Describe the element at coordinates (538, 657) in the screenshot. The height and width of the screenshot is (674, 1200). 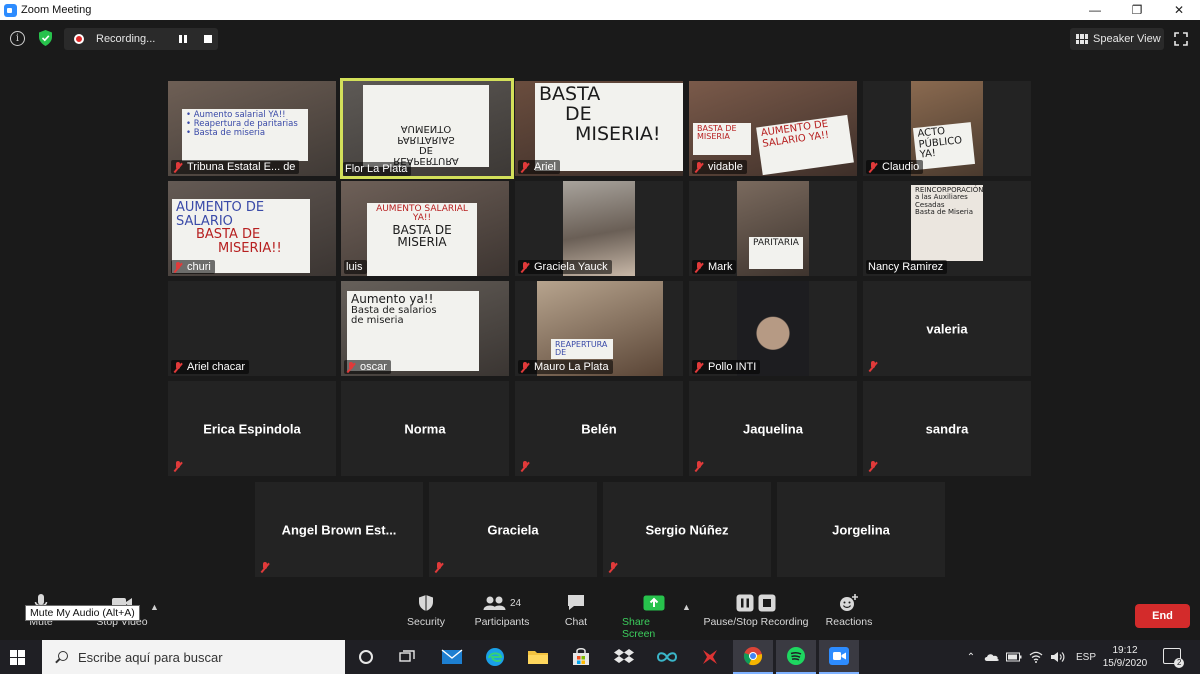
I see `file-explorer-icon` at that location.